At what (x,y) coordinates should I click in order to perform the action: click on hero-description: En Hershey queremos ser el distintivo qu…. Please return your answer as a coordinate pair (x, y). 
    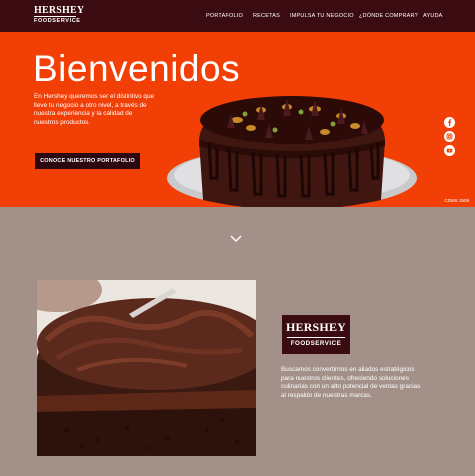
    Looking at the image, I should click on (94, 109).